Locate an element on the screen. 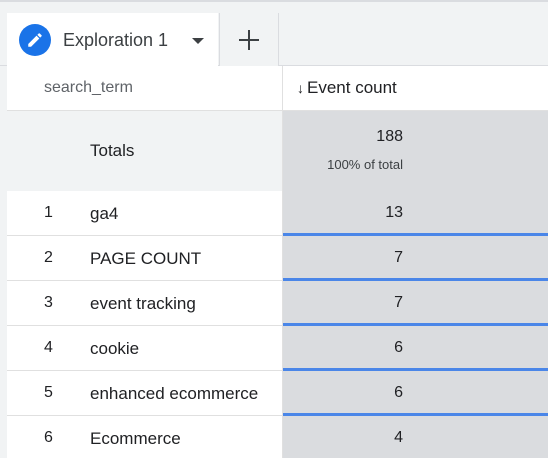 The height and width of the screenshot is (458, 548). table-row-dimension-cell: 3 event tracking is located at coordinates (145, 303).